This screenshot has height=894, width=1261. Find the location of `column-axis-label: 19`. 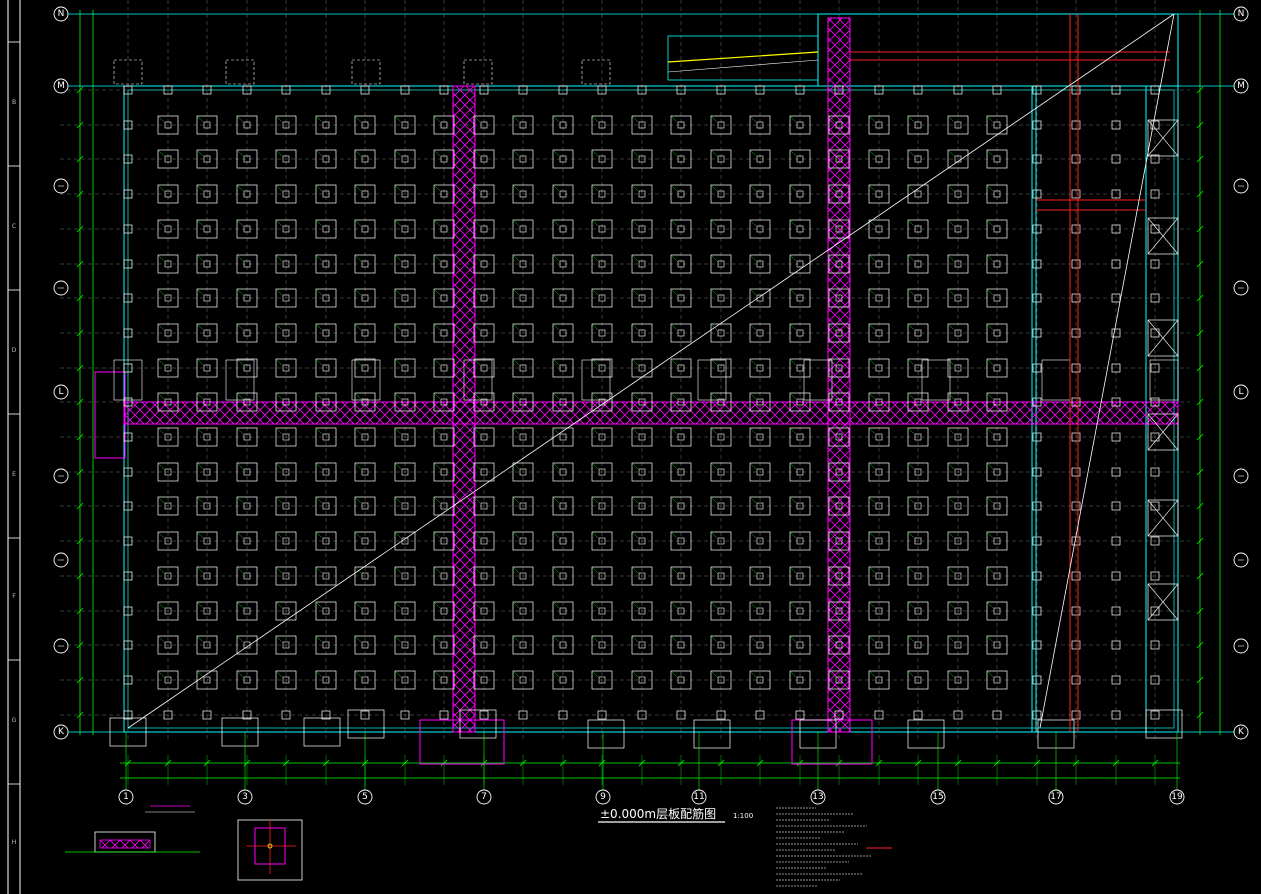

column-axis-label: 19 is located at coordinates (1177, 797).